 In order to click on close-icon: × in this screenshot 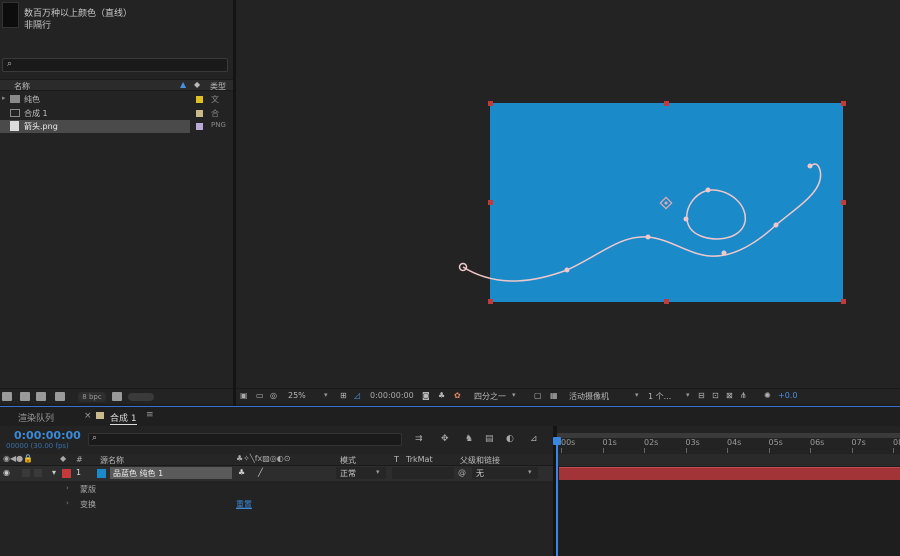, I will do `click(88, 416)`.